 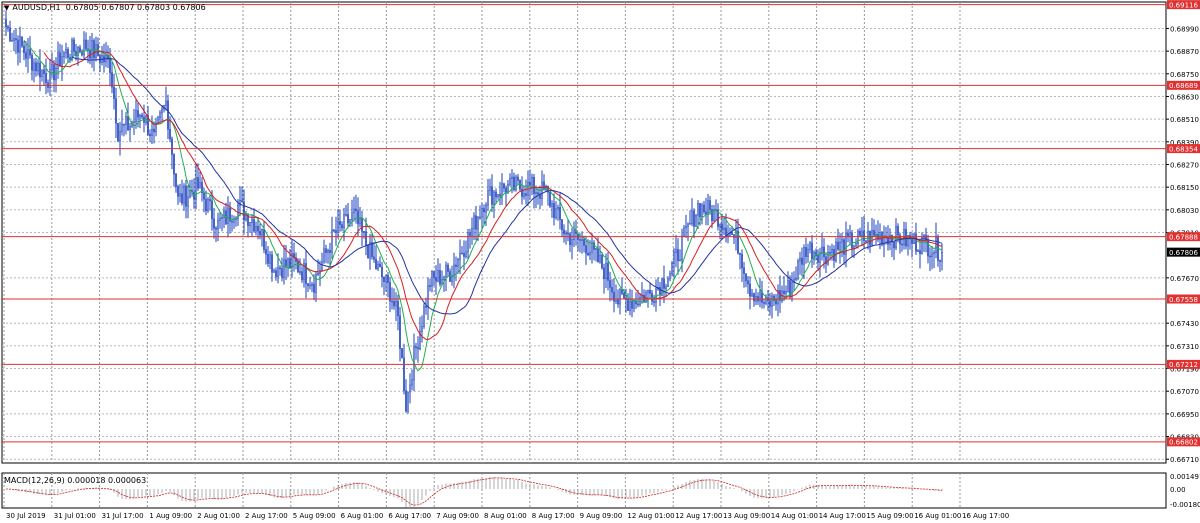 What do you see at coordinates (1184, 120) in the screenshot?
I see `y-tick-label: 0.68510` at bounding box center [1184, 120].